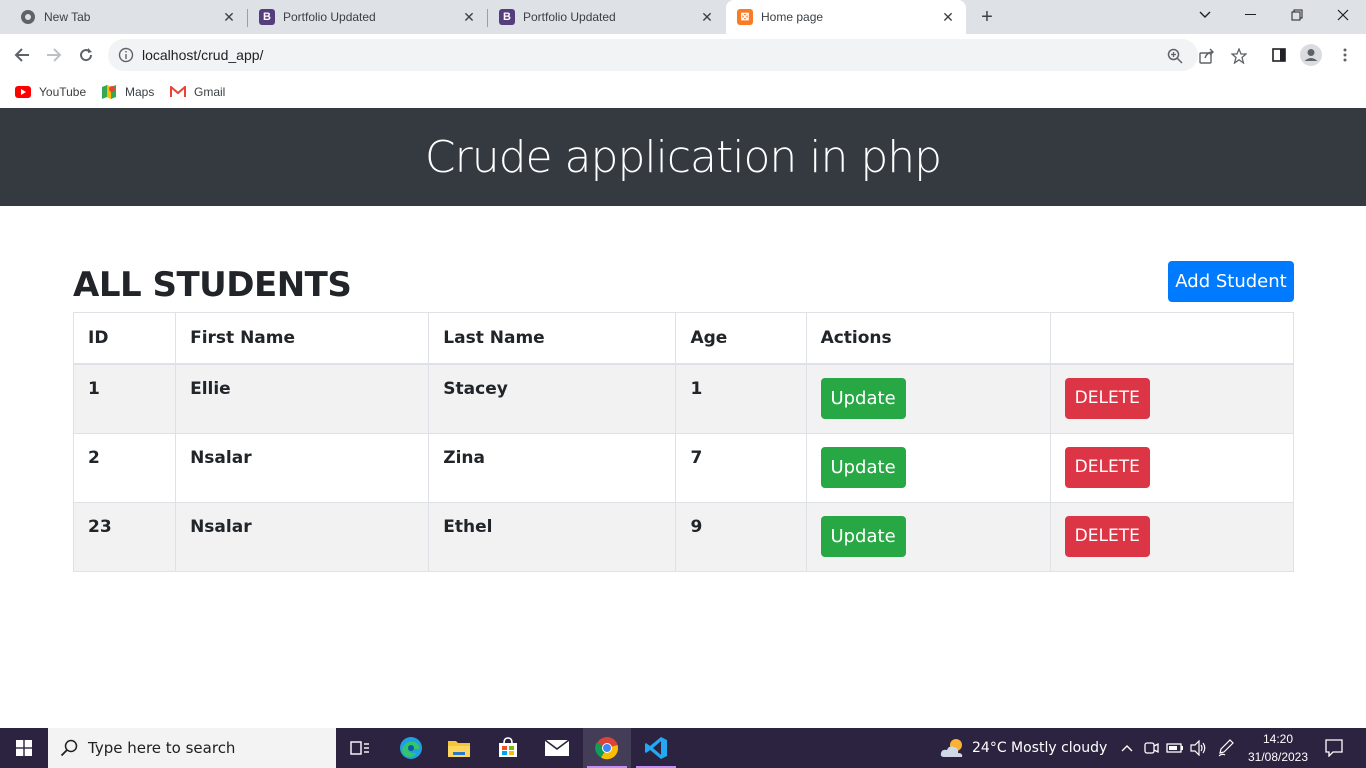 Image resolution: width=1366 pixels, height=768 pixels. I want to click on reload-icon, so click(86, 55).